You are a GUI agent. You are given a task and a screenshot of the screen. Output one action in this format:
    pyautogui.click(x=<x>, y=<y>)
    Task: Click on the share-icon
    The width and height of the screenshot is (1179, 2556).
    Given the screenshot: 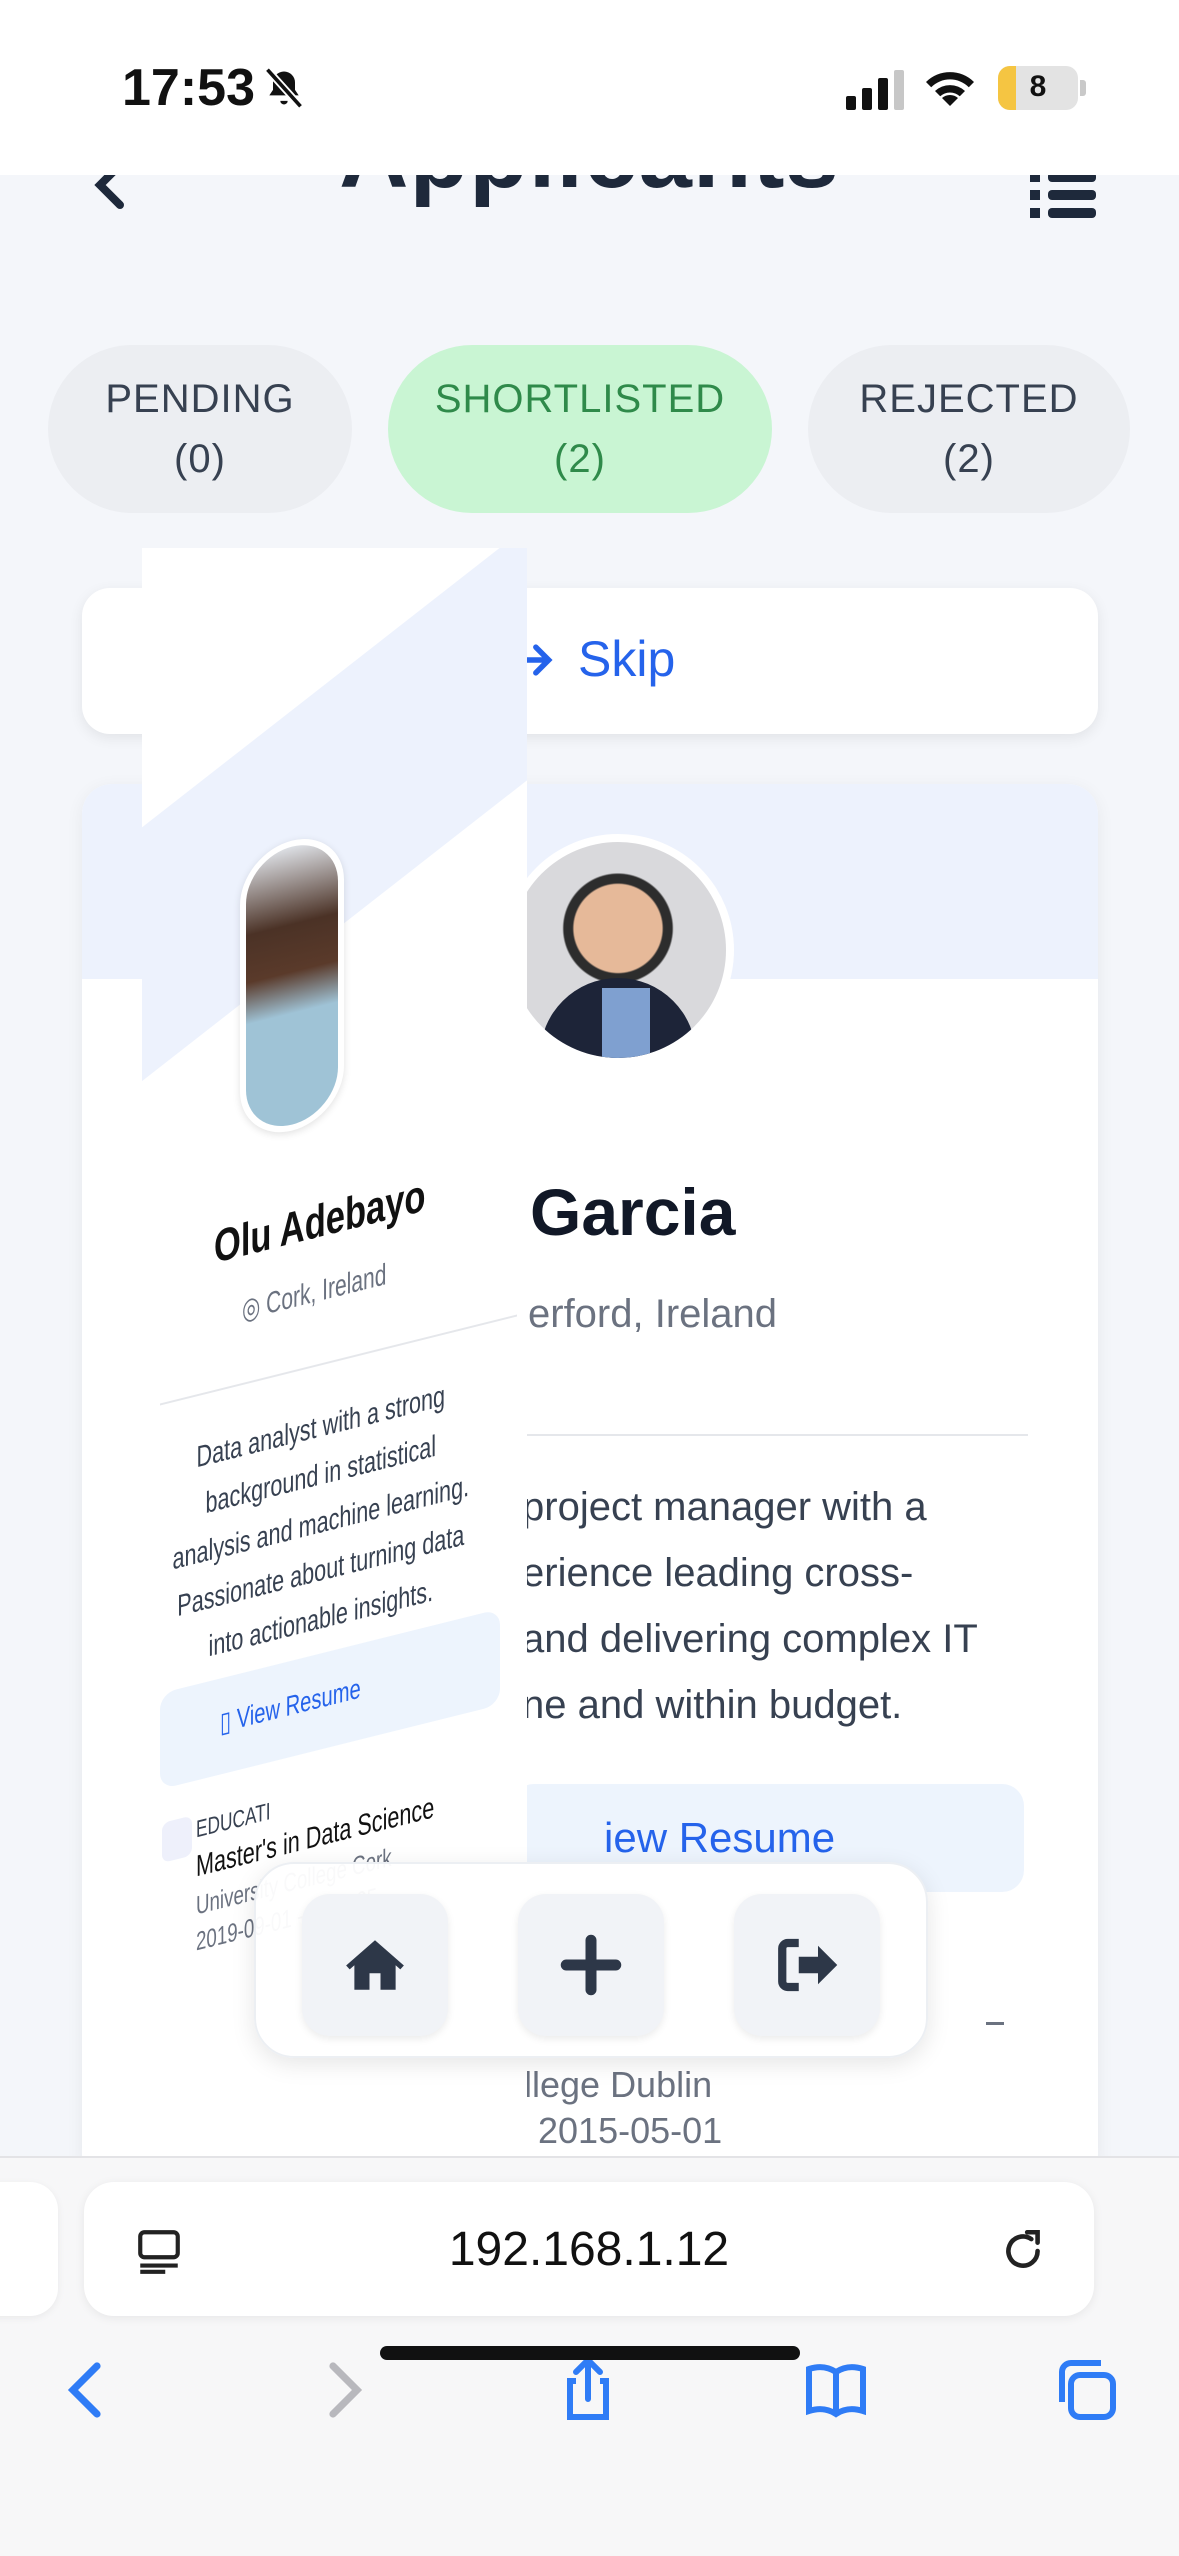 What is the action you would take?
    pyautogui.click(x=588, y=2390)
    